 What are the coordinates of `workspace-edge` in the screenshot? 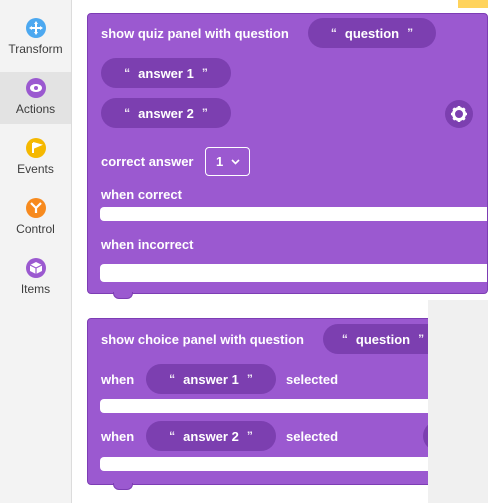 It's located at (458, 401).